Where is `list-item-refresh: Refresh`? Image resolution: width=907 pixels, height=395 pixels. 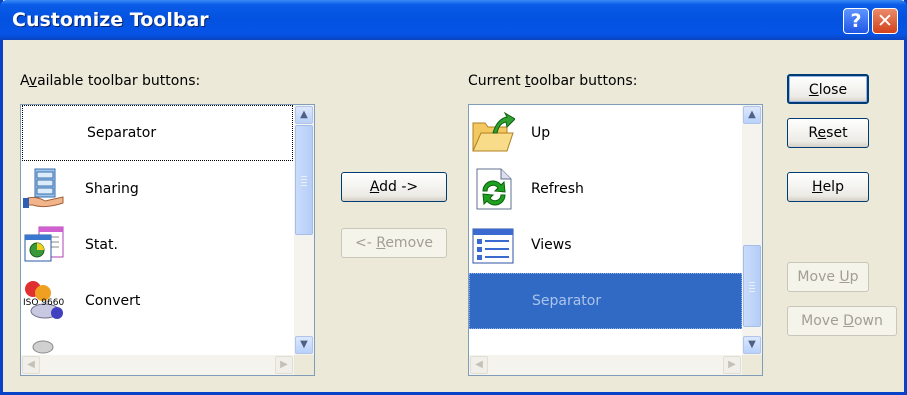 list-item-refresh: Refresh is located at coordinates (605, 189).